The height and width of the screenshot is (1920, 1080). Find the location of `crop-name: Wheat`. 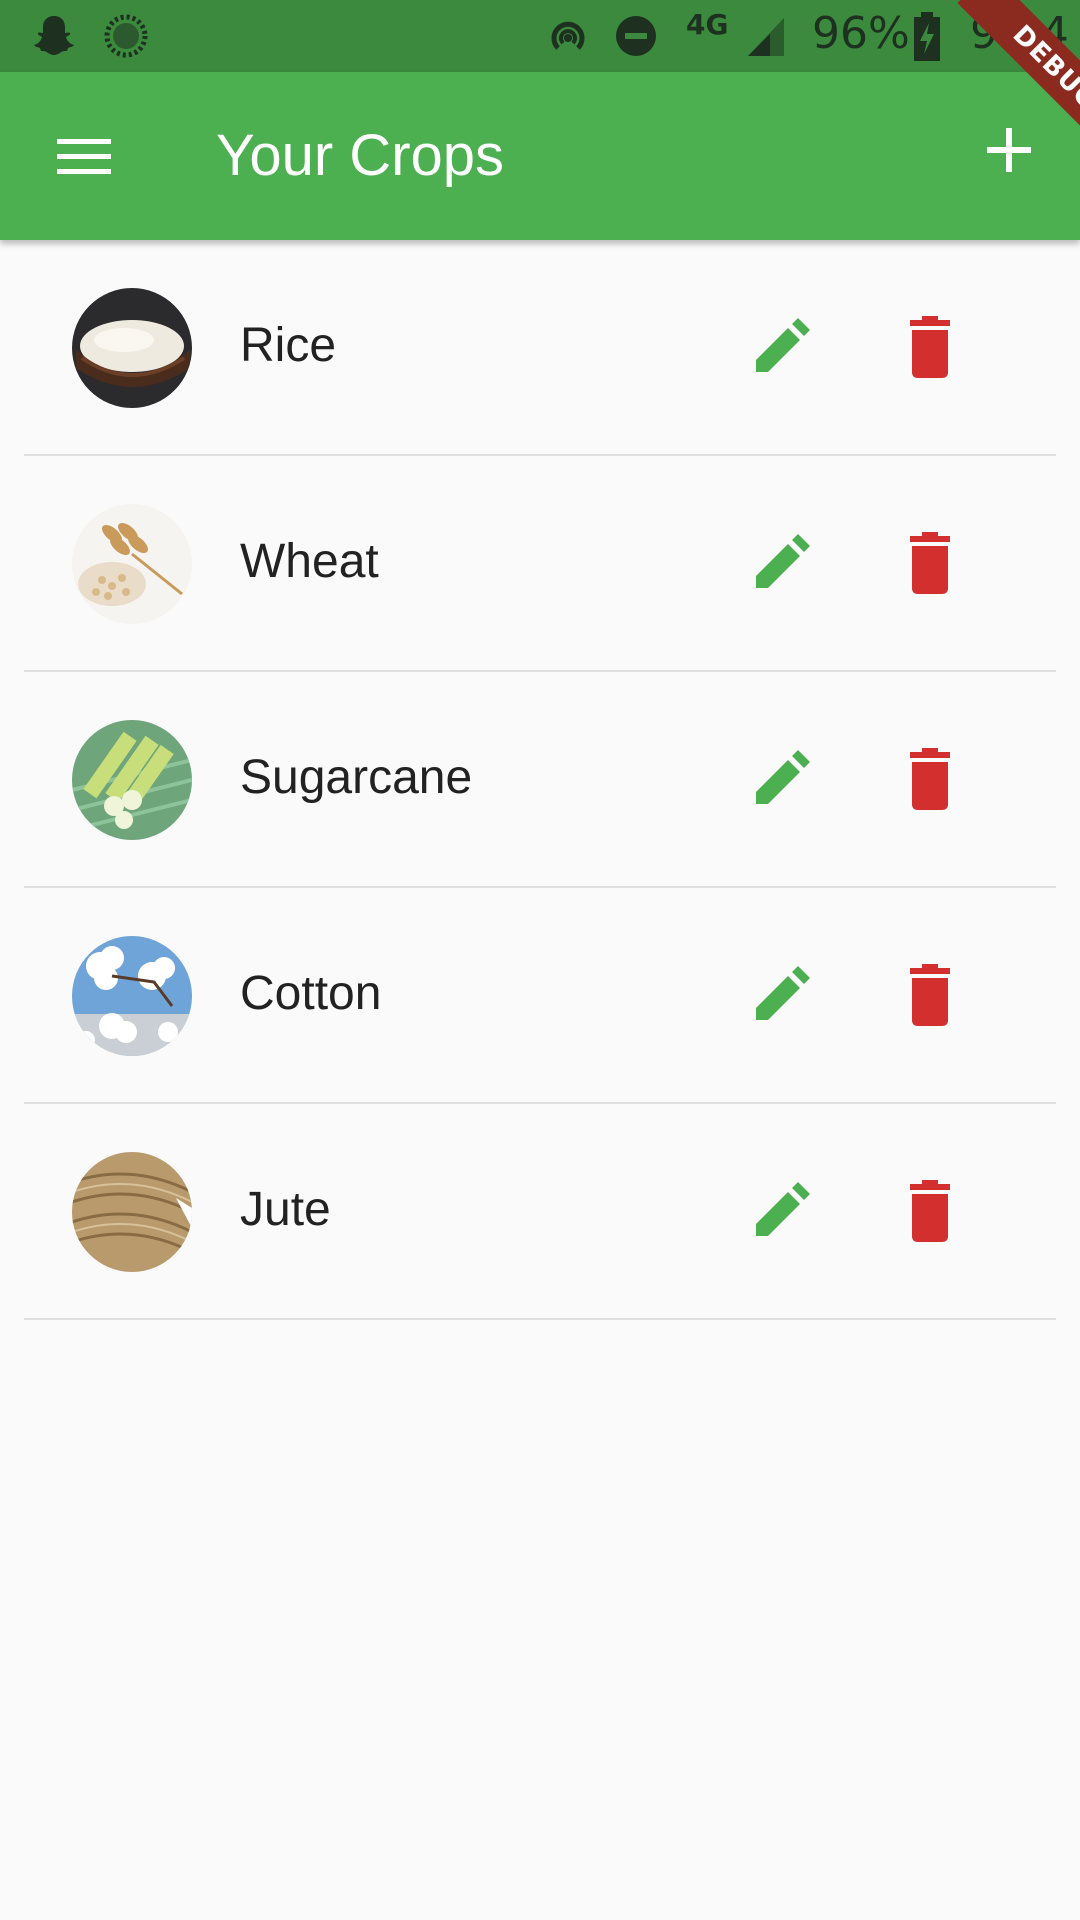

crop-name: Wheat is located at coordinates (309, 561).